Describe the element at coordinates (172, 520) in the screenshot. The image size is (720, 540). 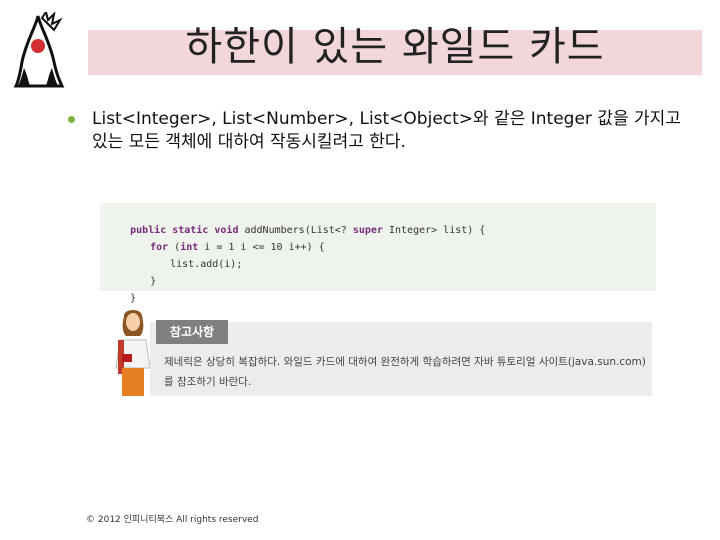
I see `footer-copyright: © 2012 인피니티북스 All rights reserved` at that location.